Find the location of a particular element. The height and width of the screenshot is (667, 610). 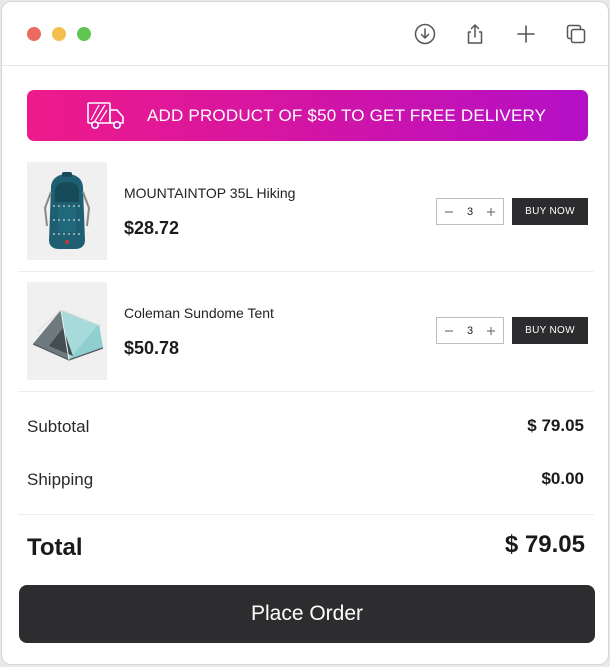

product-price: $28.72 is located at coordinates (152, 228).